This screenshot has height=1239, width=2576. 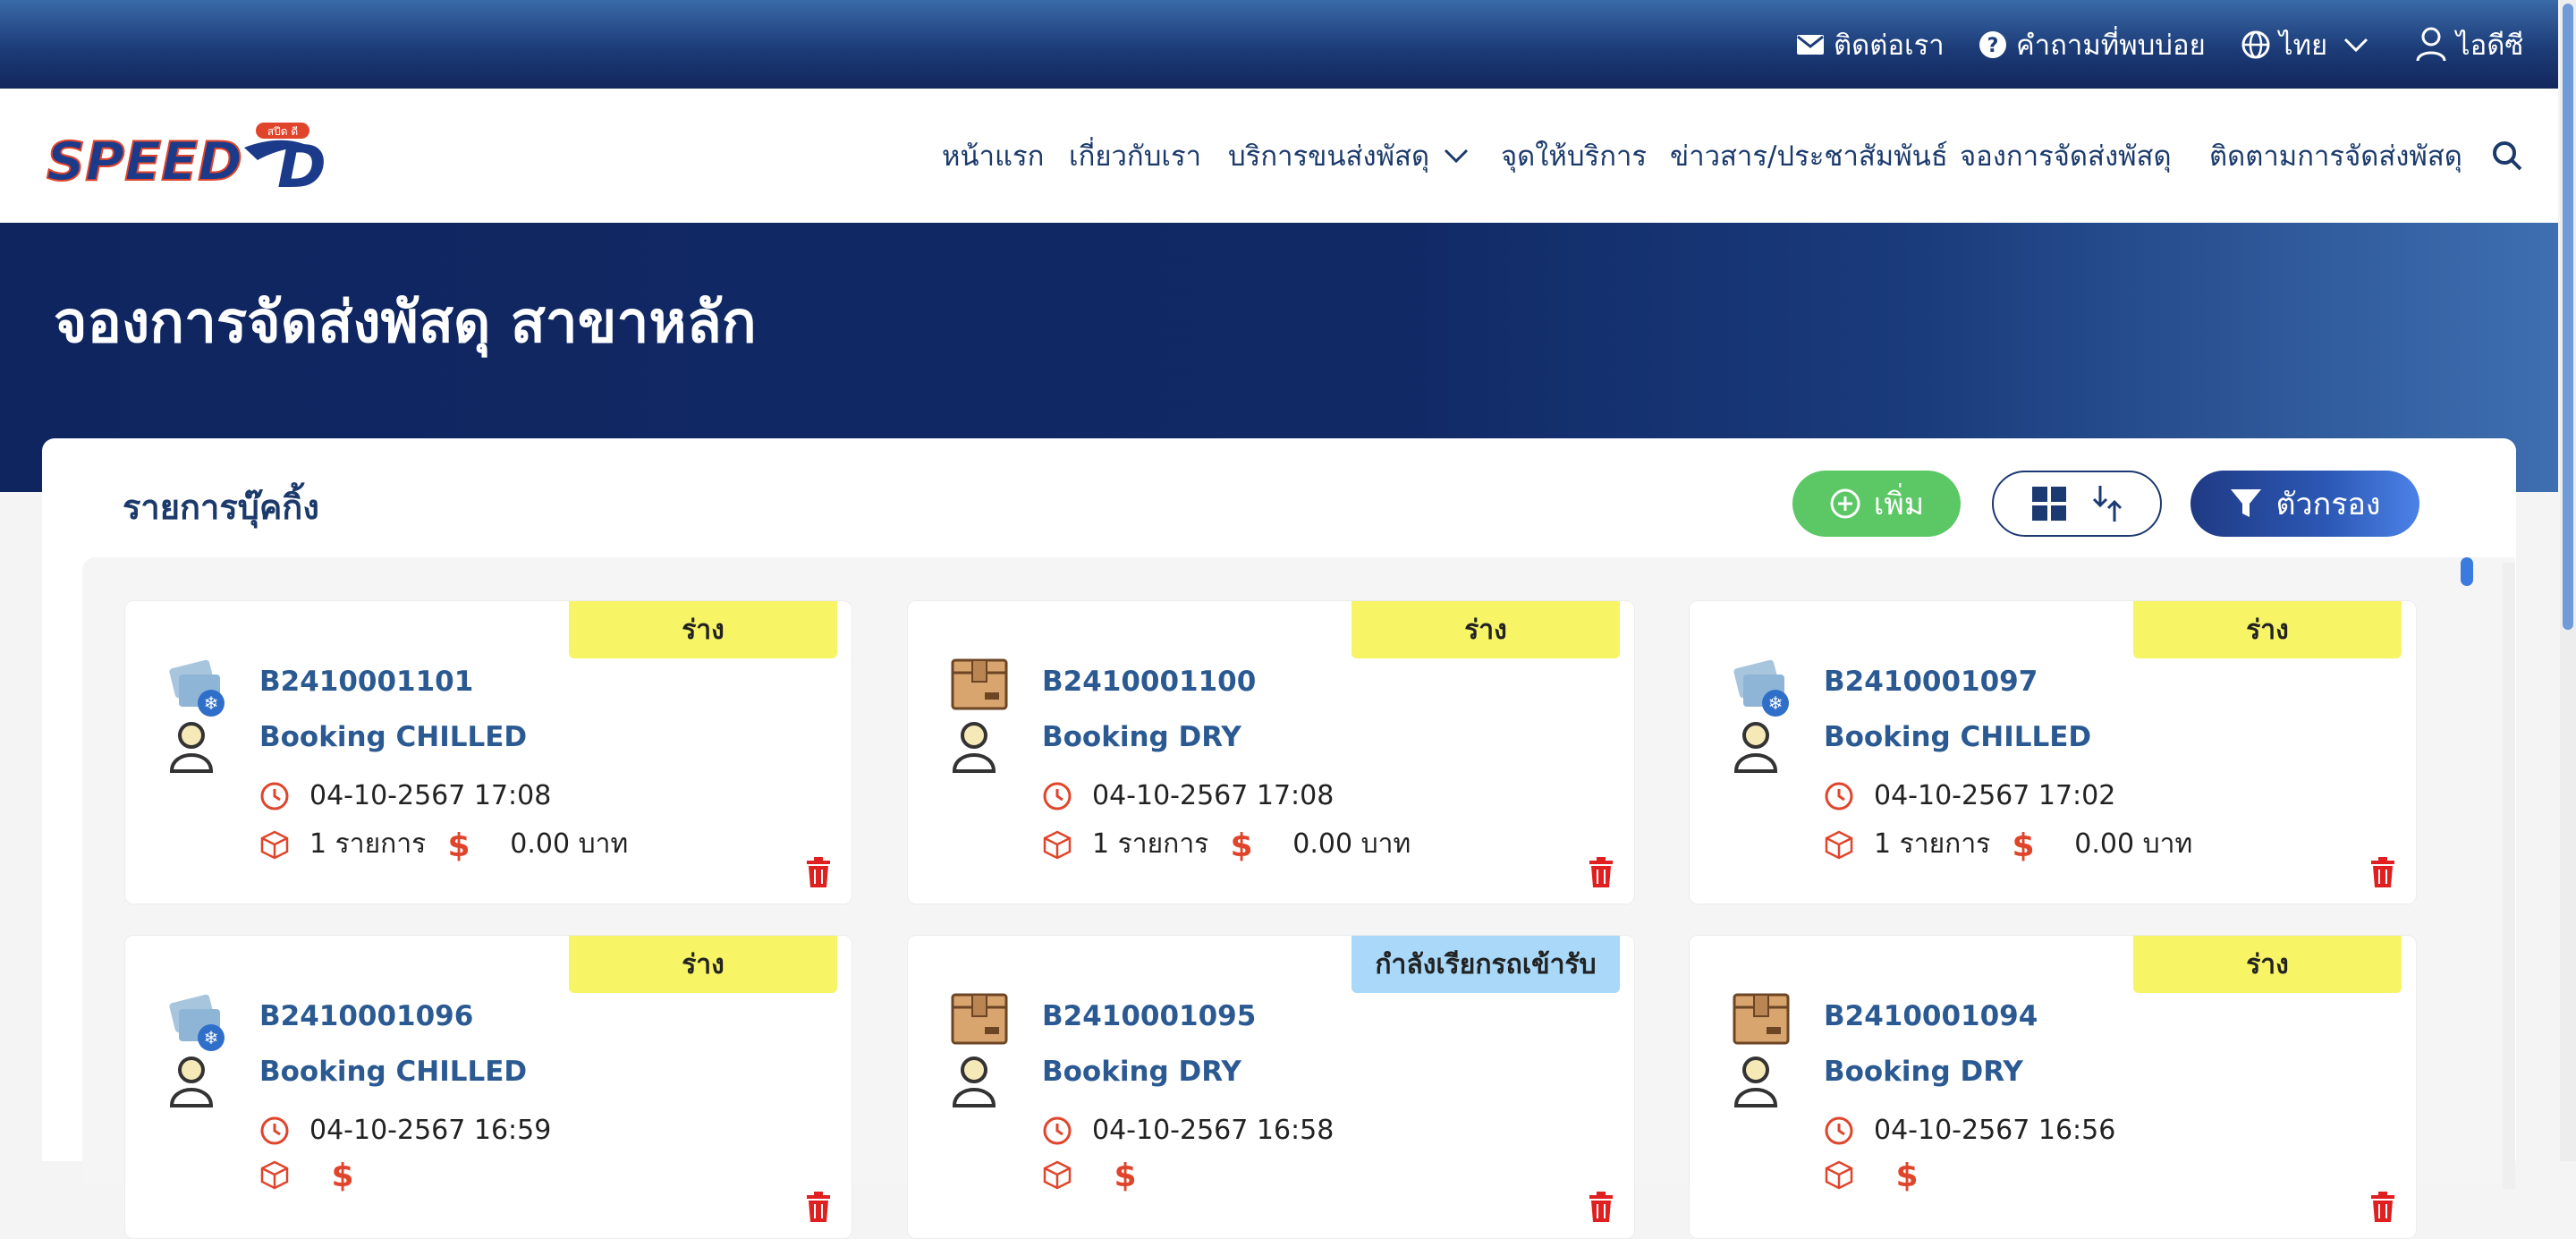 What do you see at coordinates (1329, 156) in the screenshot?
I see `nav-services-label: บริการขนส่งพัสดุ` at bounding box center [1329, 156].